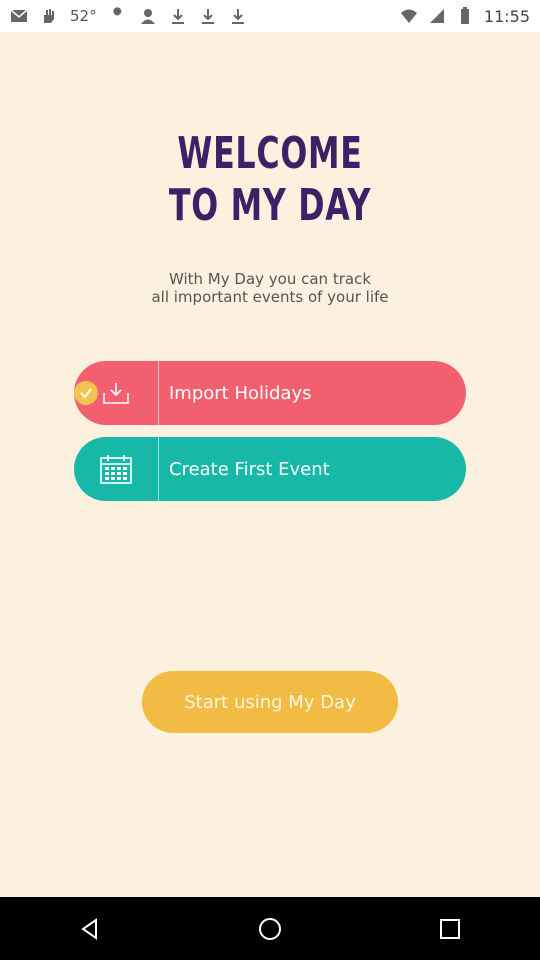 This screenshot has height=960, width=540. I want to click on page-title: WELCOME TO MY DAY, so click(270, 180).